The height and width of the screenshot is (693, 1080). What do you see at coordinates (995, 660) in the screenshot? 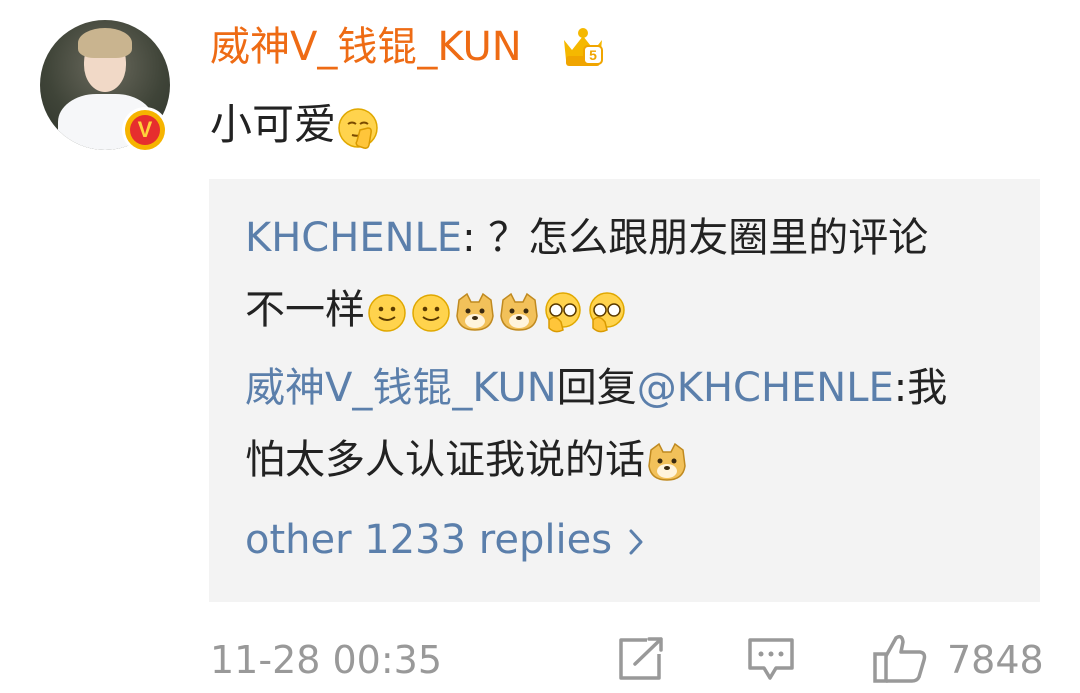
I see `like-count: 7848` at bounding box center [995, 660].